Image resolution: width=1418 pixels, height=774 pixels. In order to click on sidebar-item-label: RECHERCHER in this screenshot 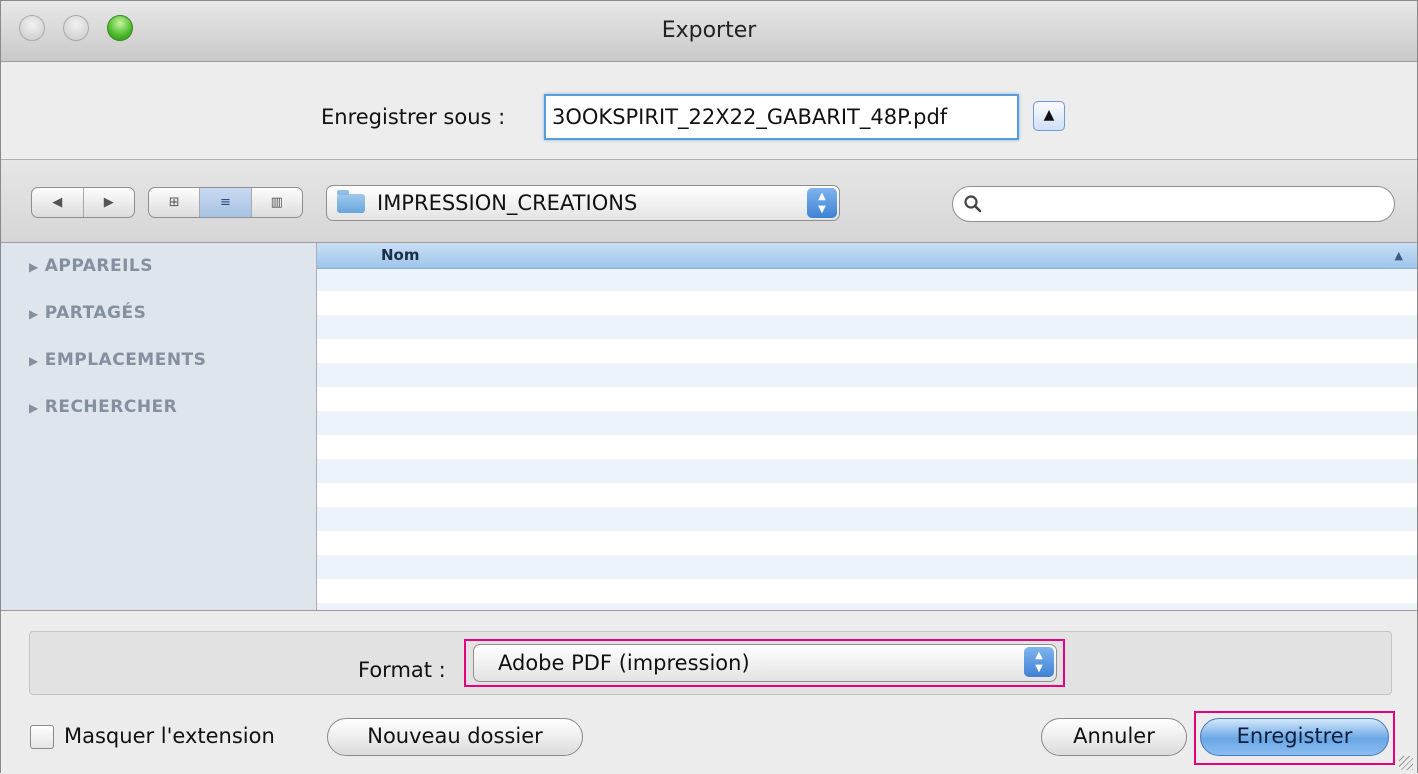, I will do `click(111, 407)`.